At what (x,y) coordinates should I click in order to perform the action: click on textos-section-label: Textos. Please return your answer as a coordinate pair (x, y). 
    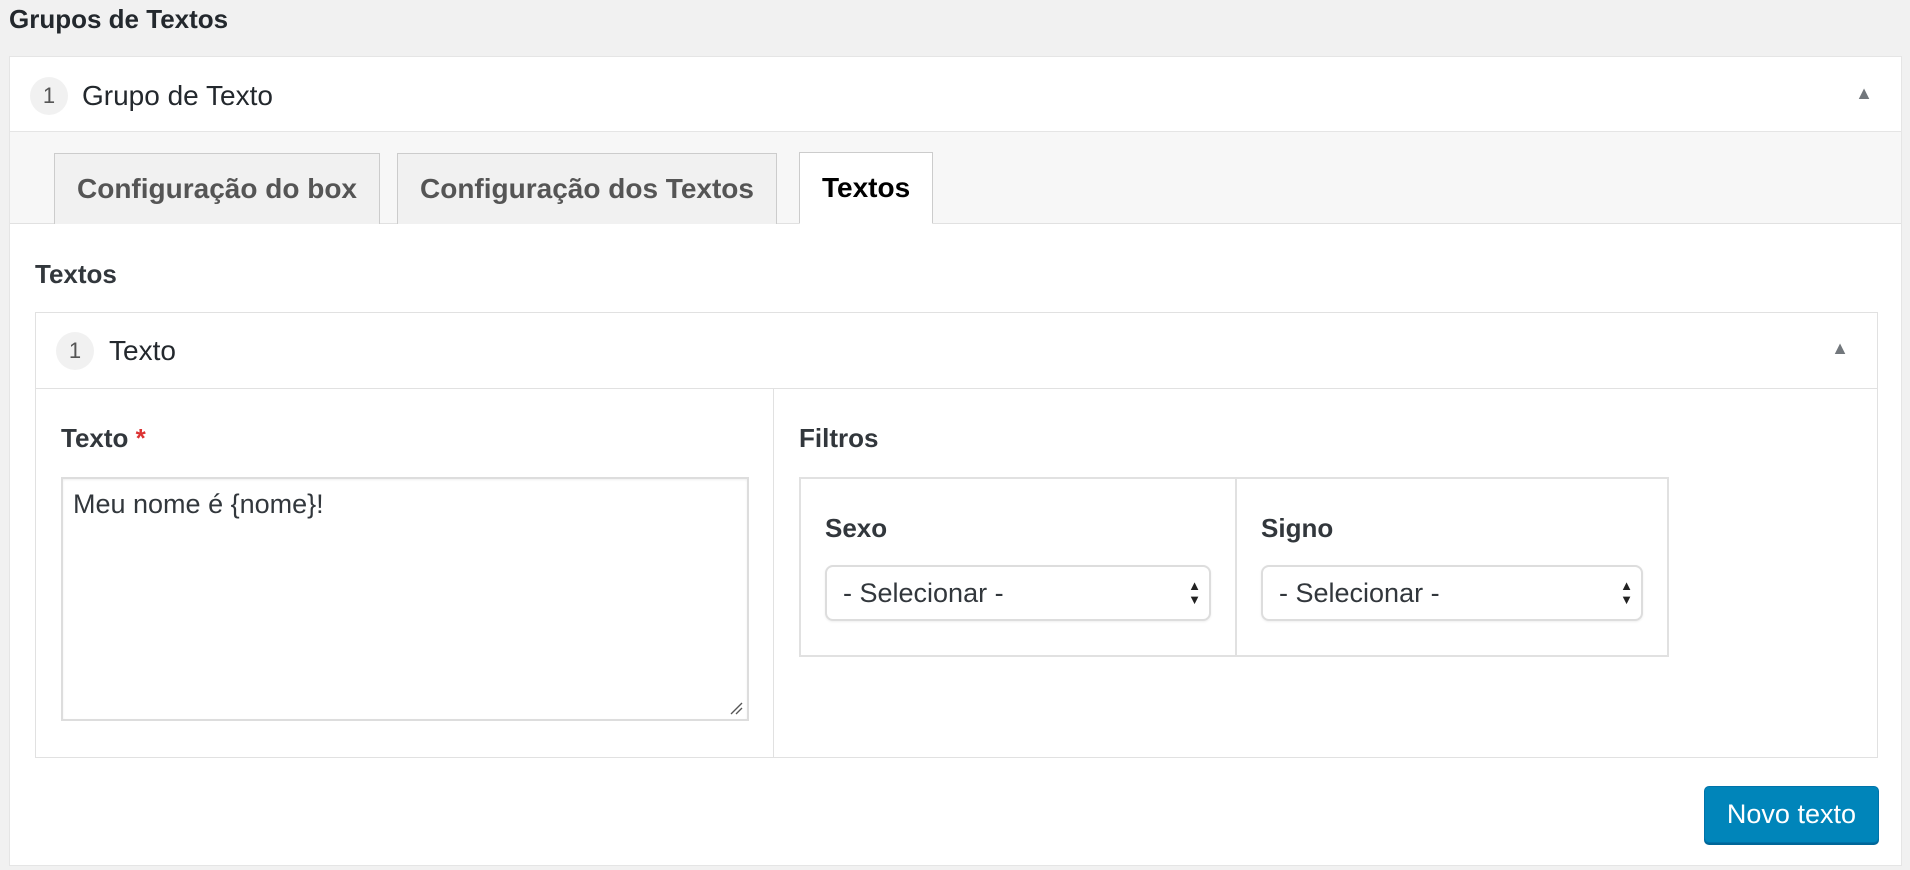
    Looking at the image, I should click on (76, 274).